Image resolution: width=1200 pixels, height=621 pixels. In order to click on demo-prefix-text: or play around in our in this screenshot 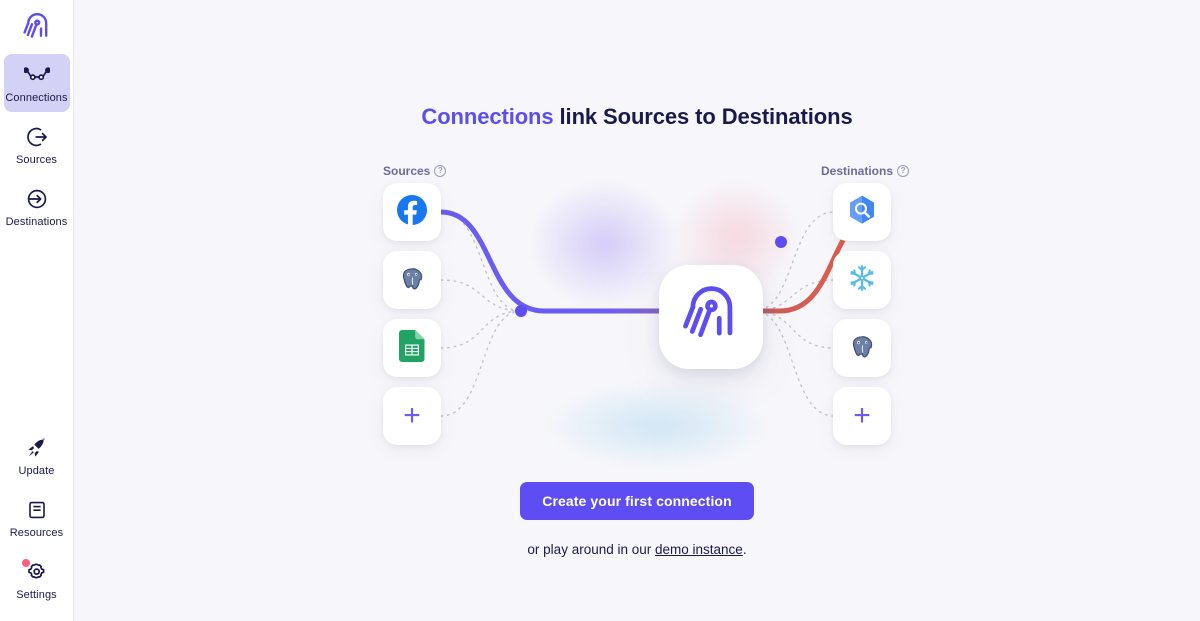, I will do `click(591, 549)`.